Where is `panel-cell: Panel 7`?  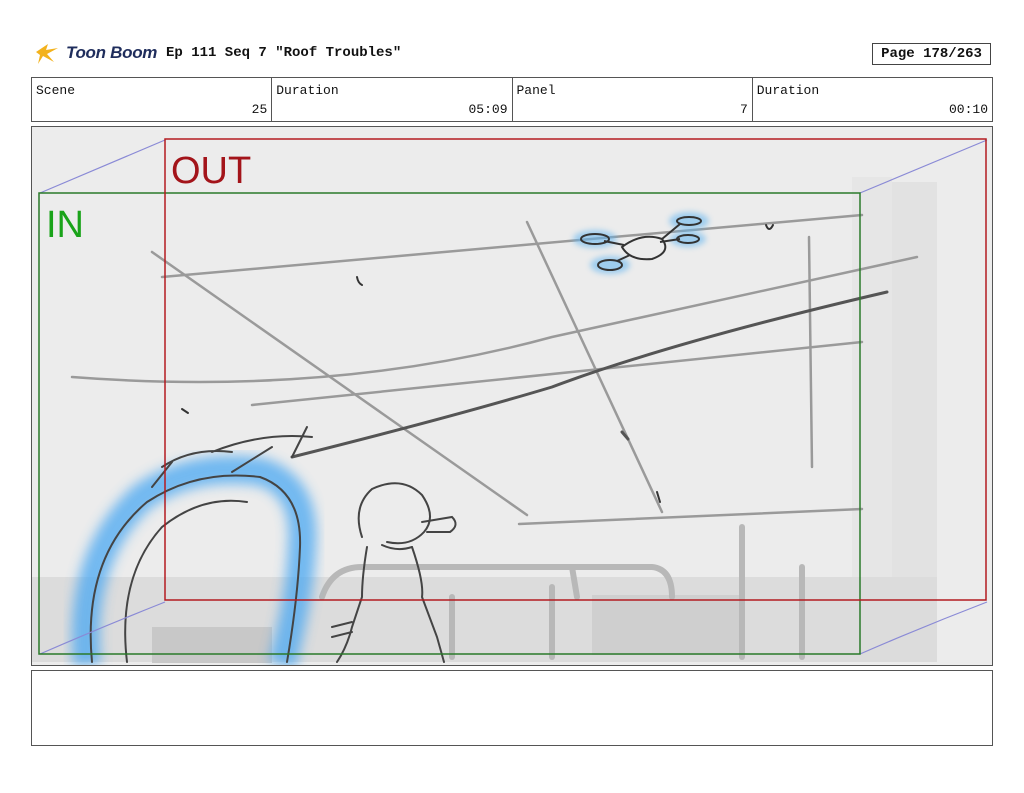 panel-cell: Panel 7 is located at coordinates (633, 99).